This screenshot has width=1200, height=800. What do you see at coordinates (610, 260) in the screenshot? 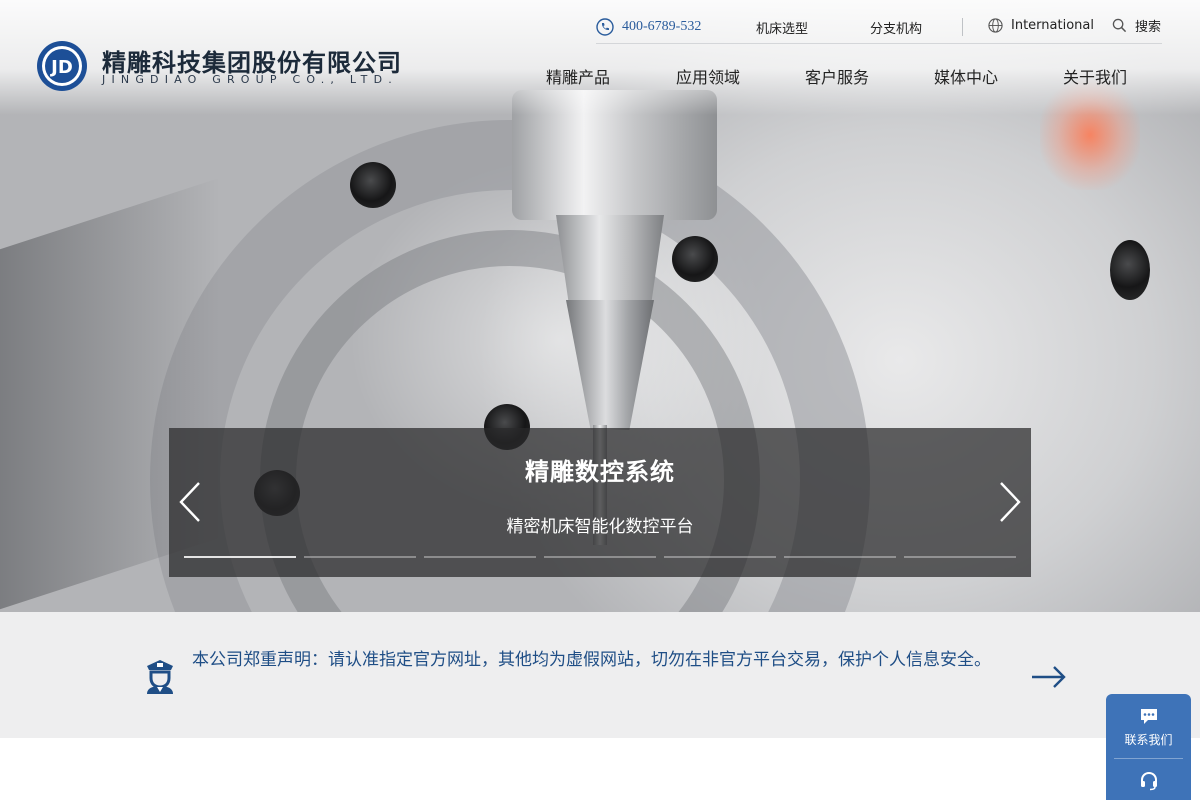
I see `hero-image-collet` at bounding box center [610, 260].